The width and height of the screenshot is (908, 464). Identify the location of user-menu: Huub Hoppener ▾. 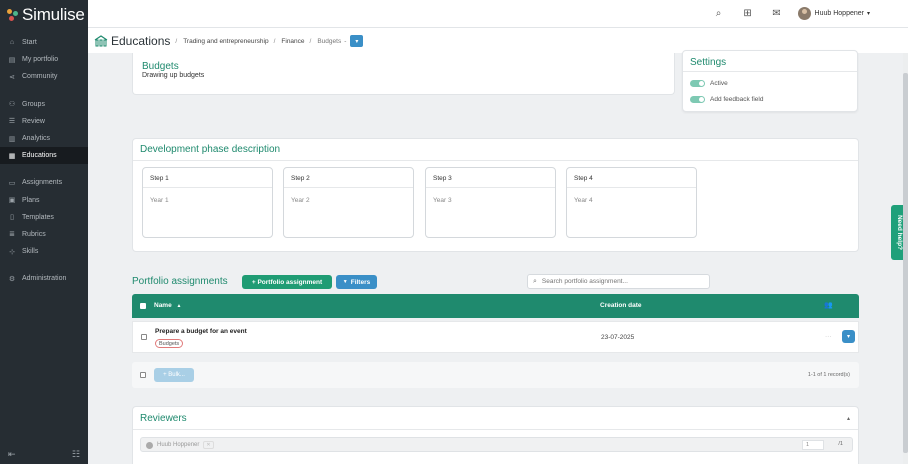
(833, 13).